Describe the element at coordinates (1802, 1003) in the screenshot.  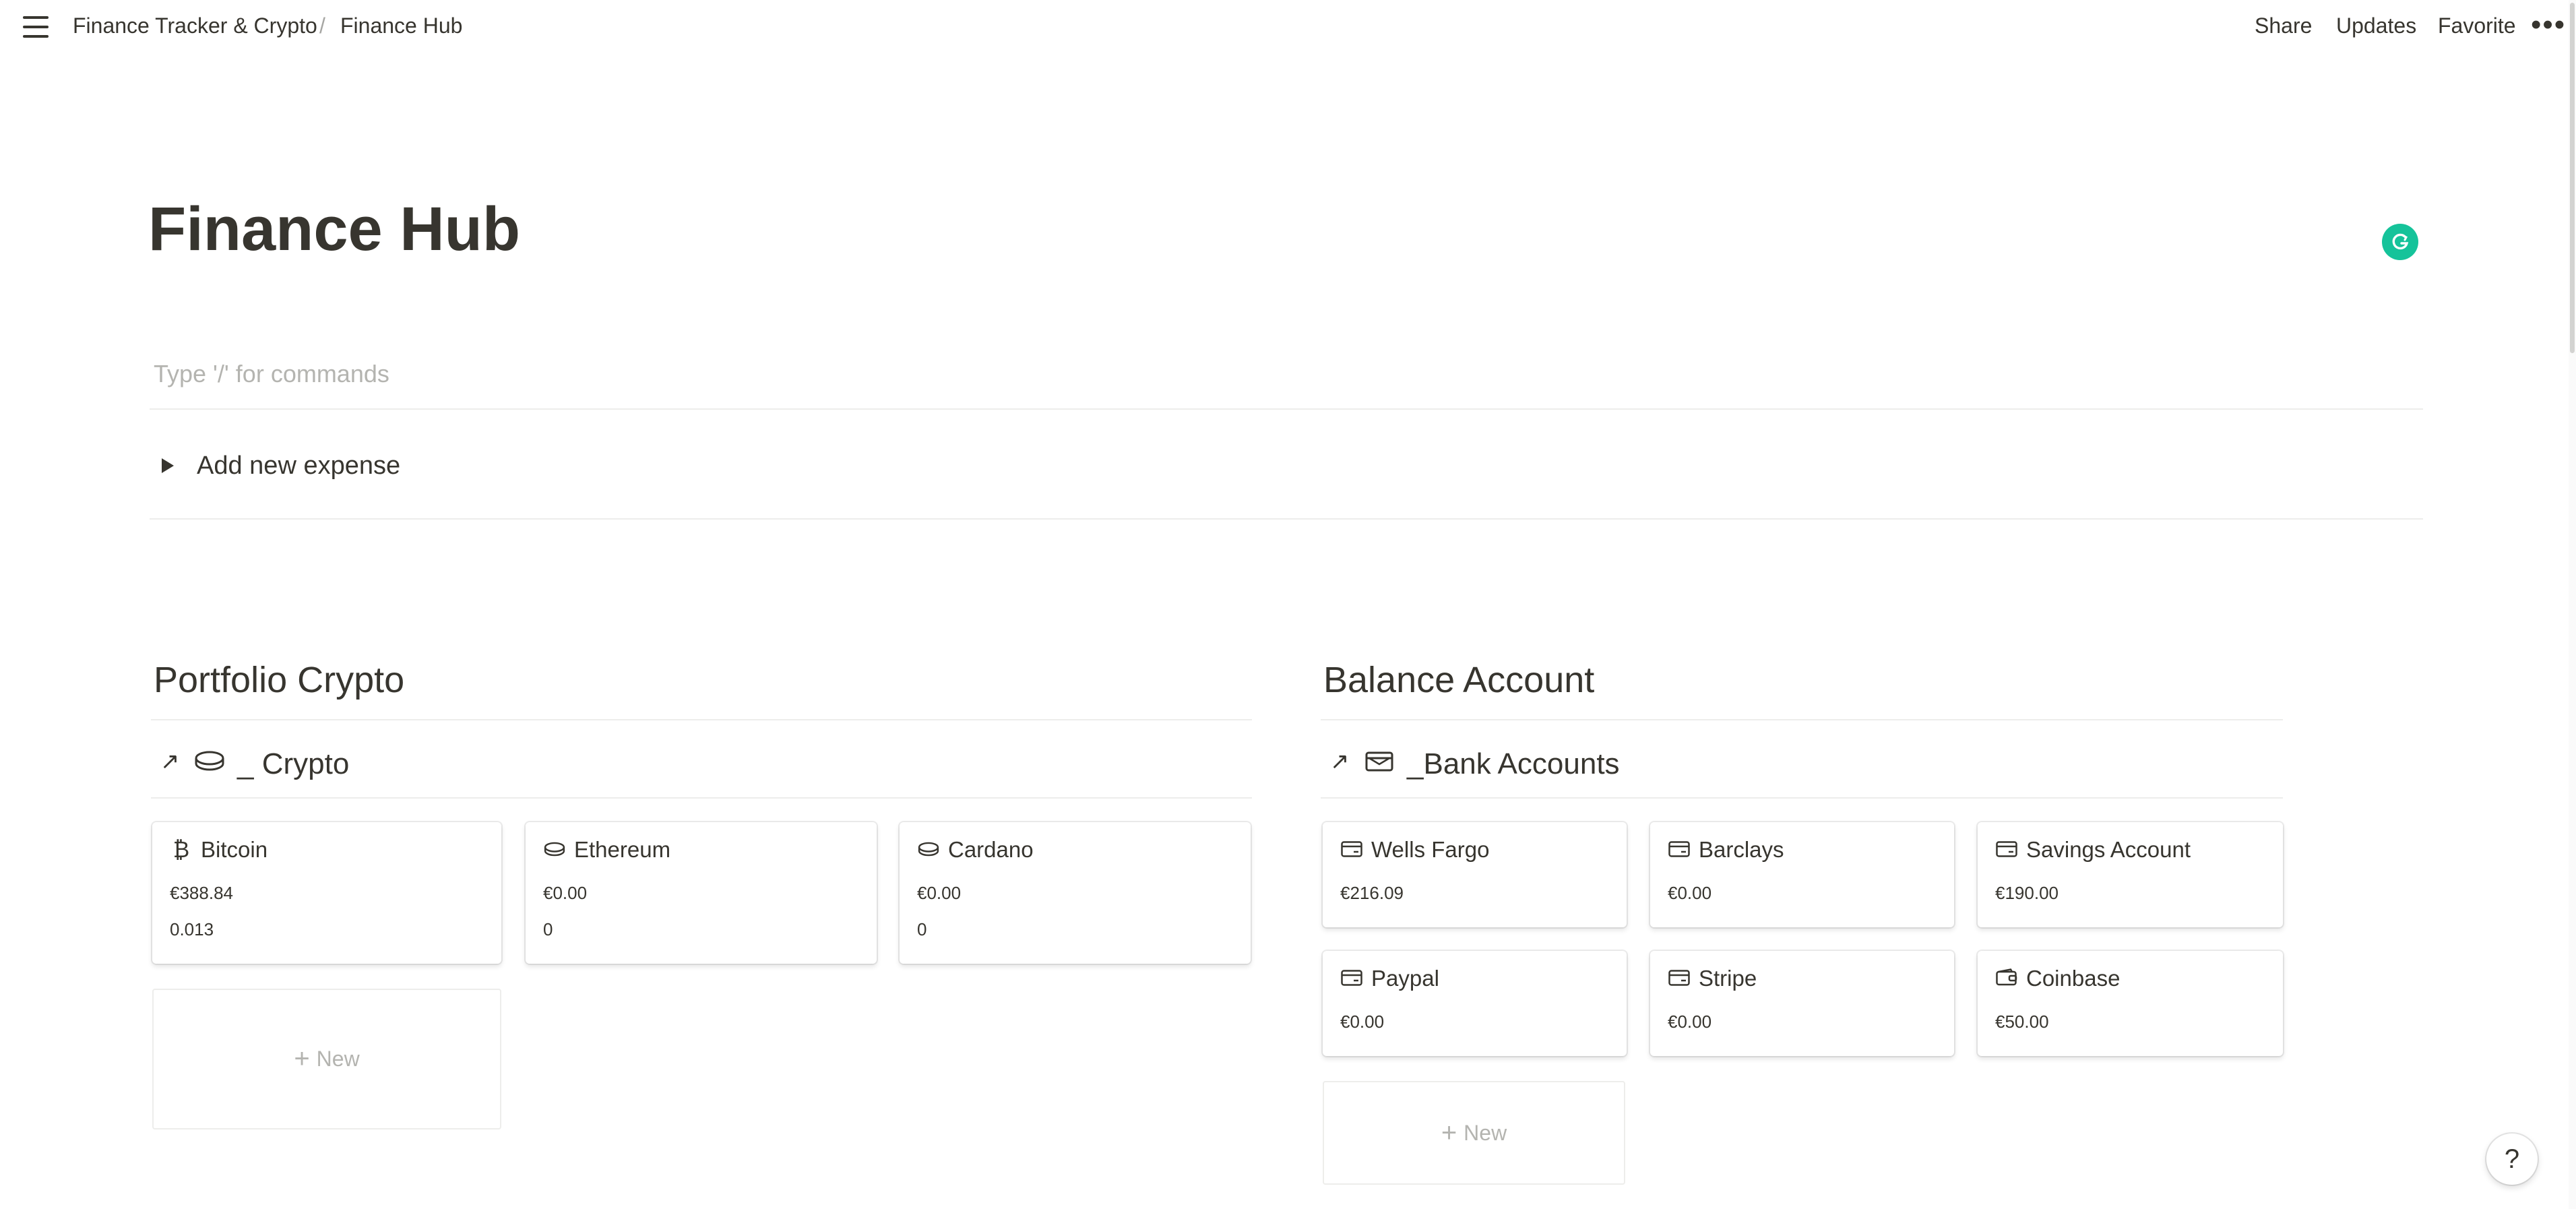
I see `bank-card-stripe: Stripe €0.00` at that location.